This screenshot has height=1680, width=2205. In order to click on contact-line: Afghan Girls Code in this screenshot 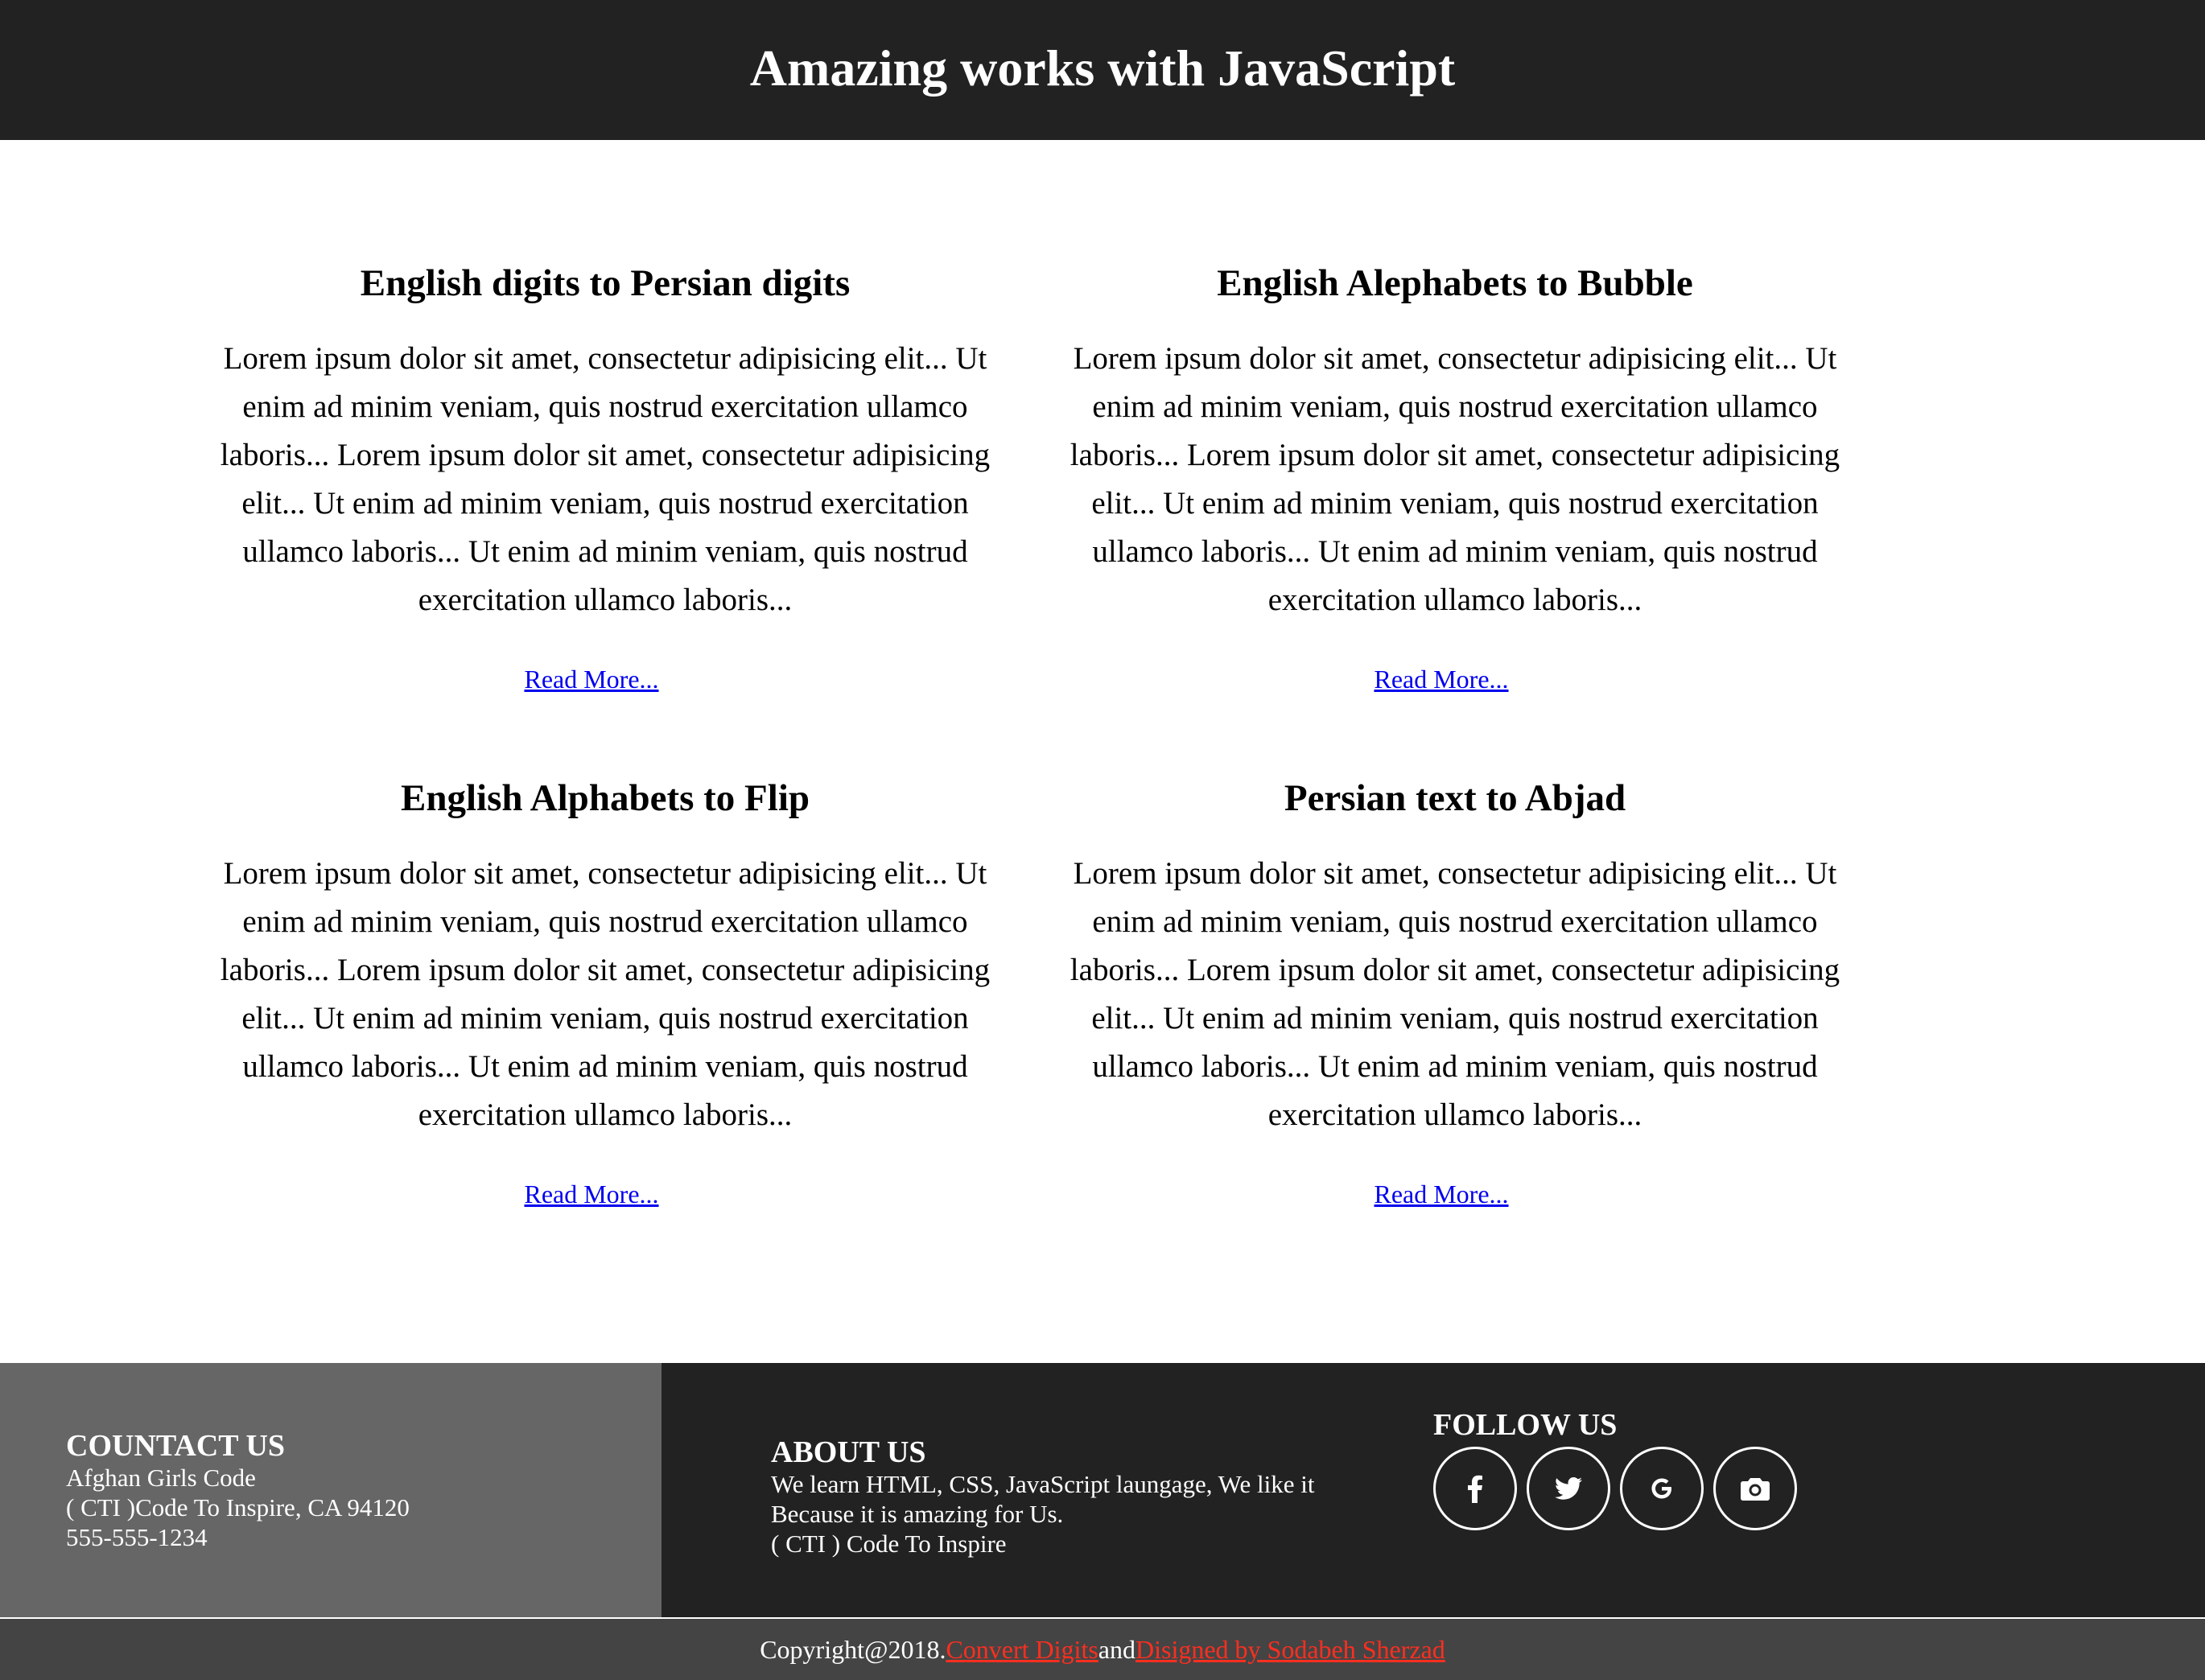, I will do `click(161, 1478)`.